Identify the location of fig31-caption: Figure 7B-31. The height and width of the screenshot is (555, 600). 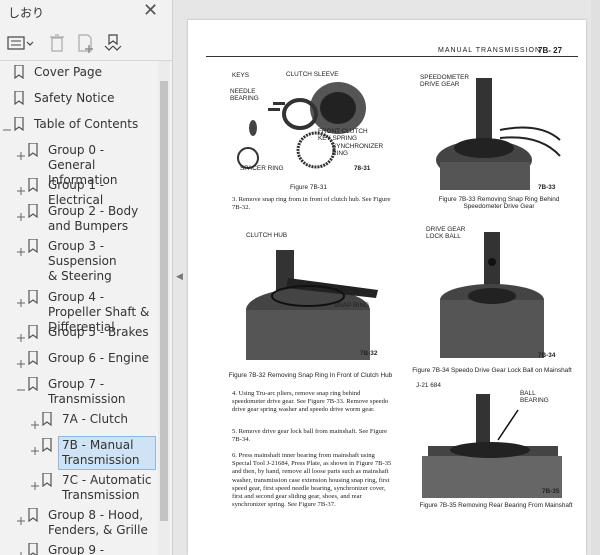
(308, 187).